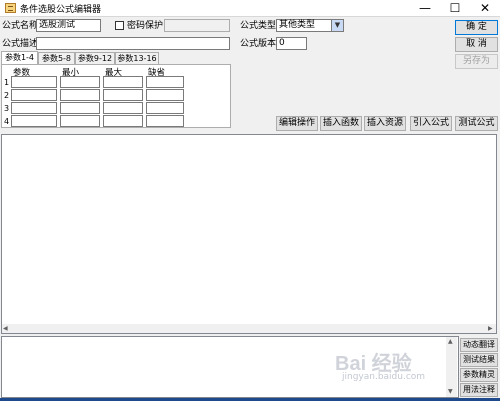 The height and width of the screenshot is (401, 500). What do you see at coordinates (450, 391) in the screenshot?
I see `scroll-down-icon: ▼` at bounding box center [450, 391].